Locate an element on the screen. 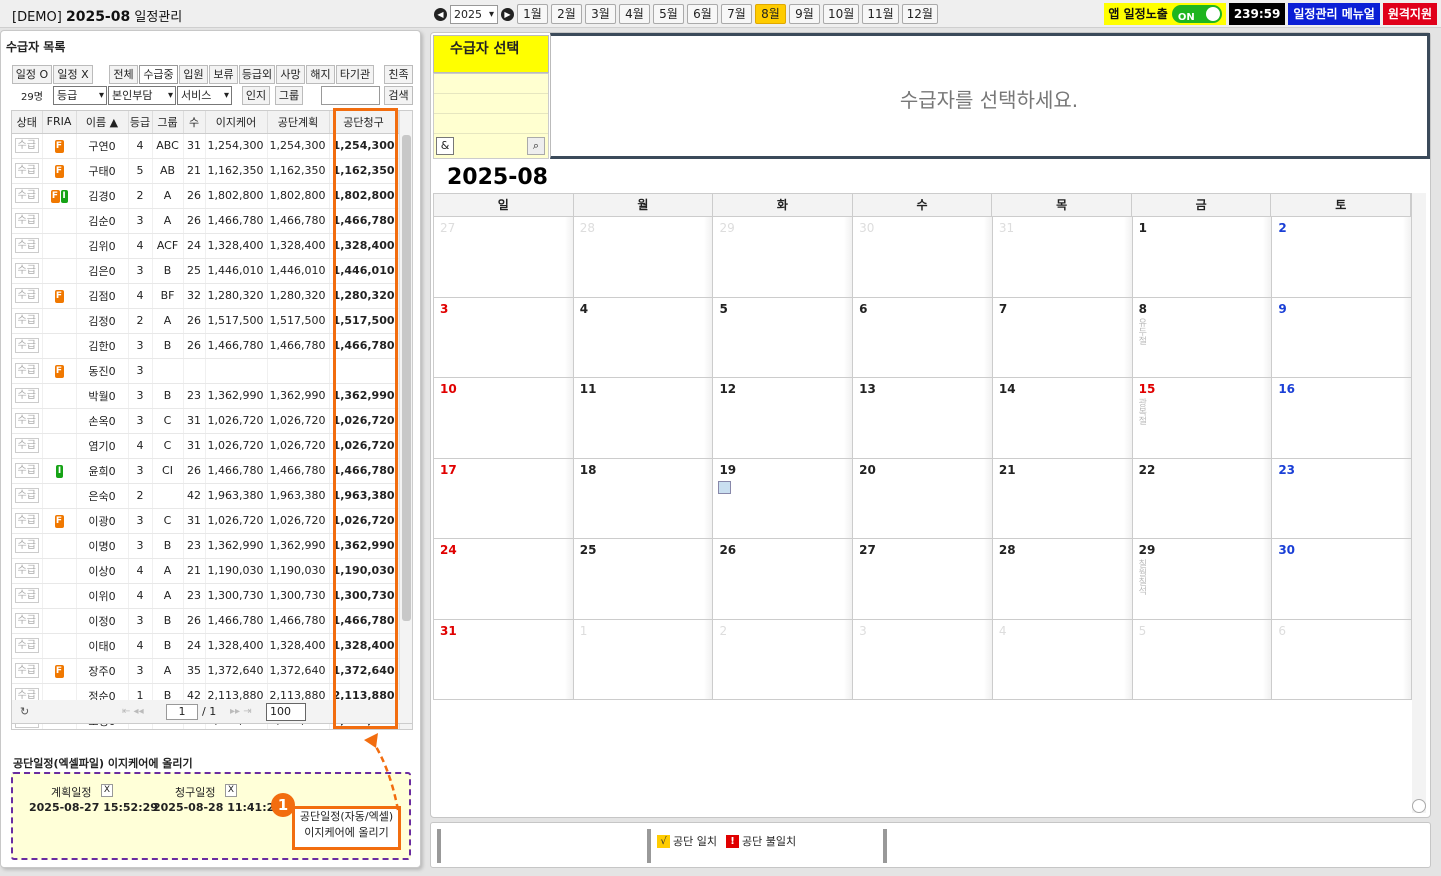 The width and height of the screenshot is (1441, 876). filter-schedule-yes: 일정 O is located at coordinates (32, 74).